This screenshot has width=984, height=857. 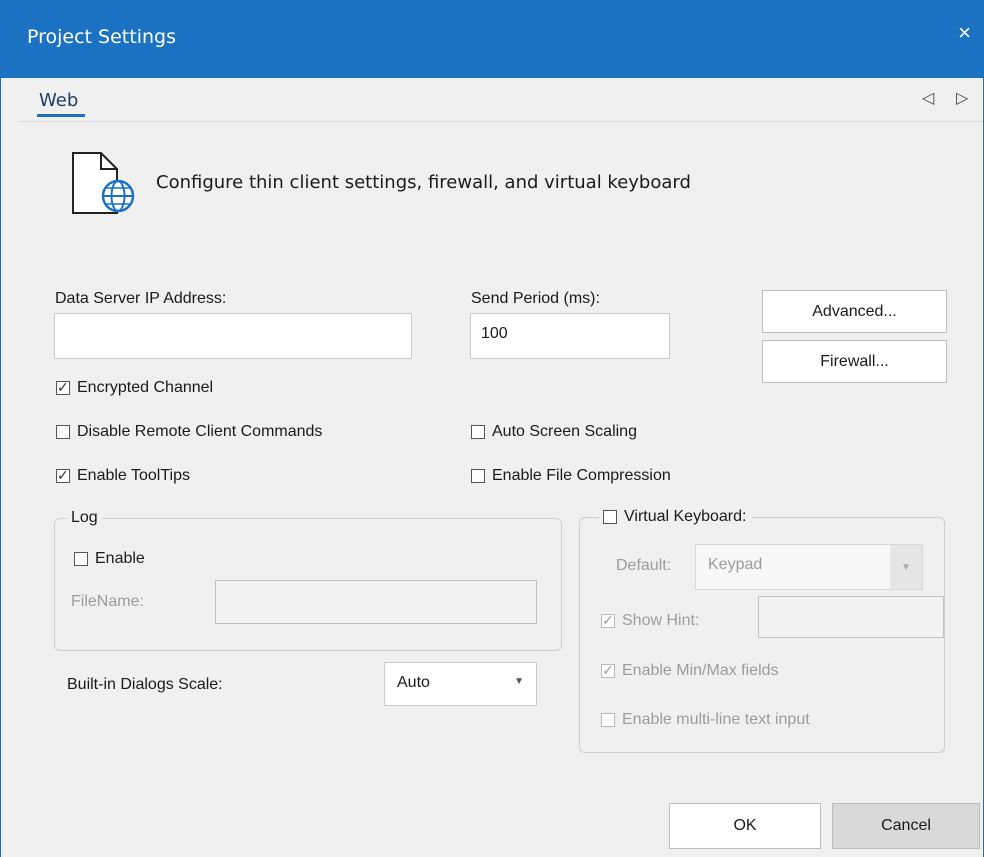 I want to click on cancel-button: Cancel, so click(x=906, y=826).